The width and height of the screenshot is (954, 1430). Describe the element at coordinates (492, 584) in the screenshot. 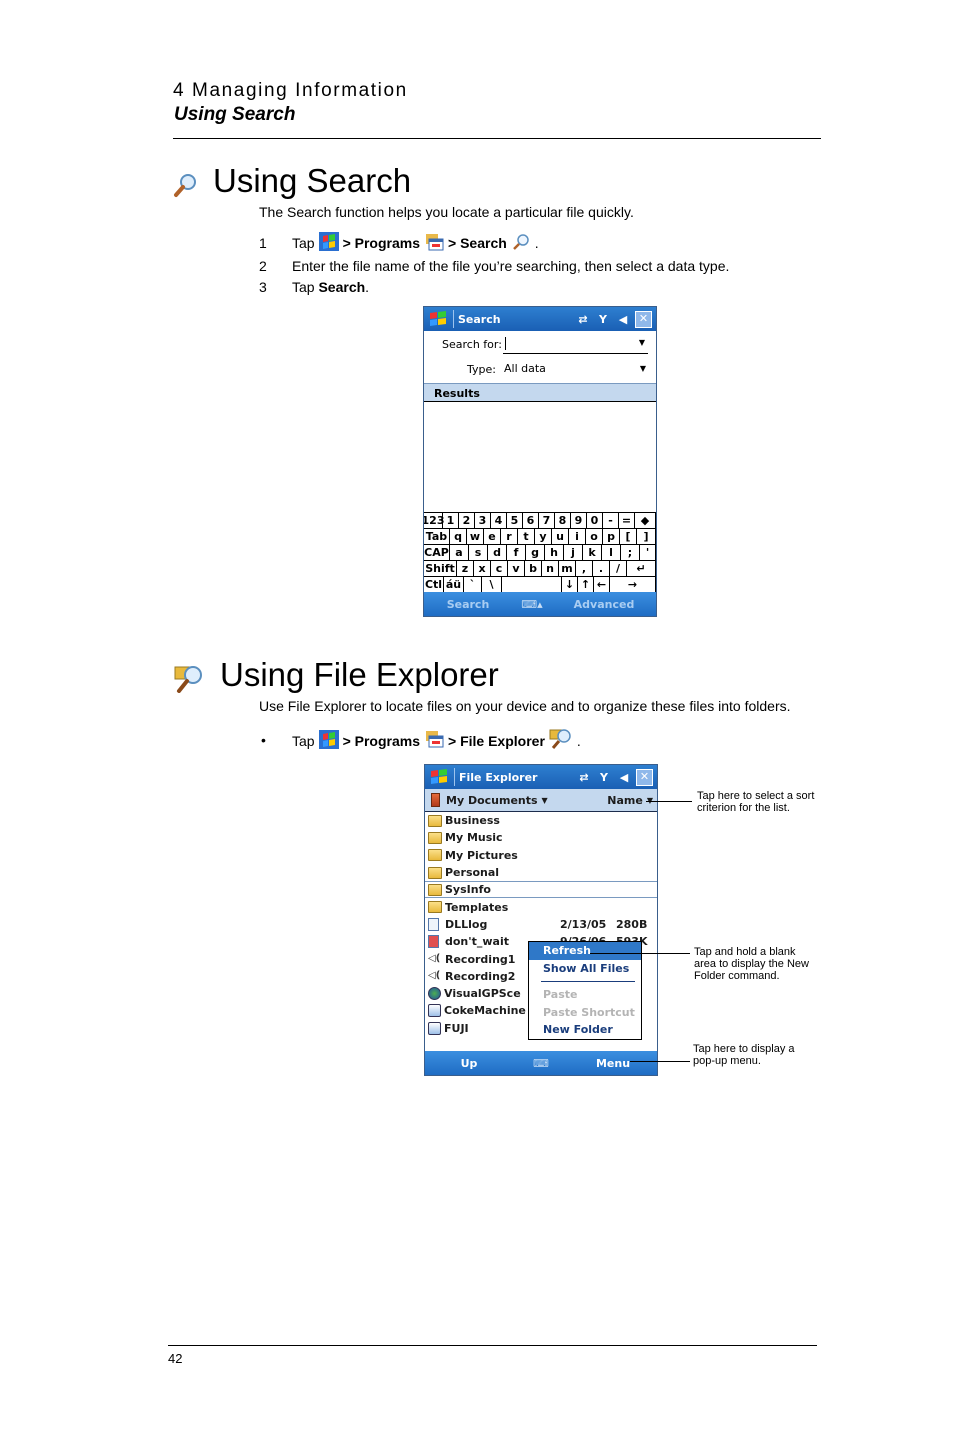

I see `keyboard-key: \` at that location.